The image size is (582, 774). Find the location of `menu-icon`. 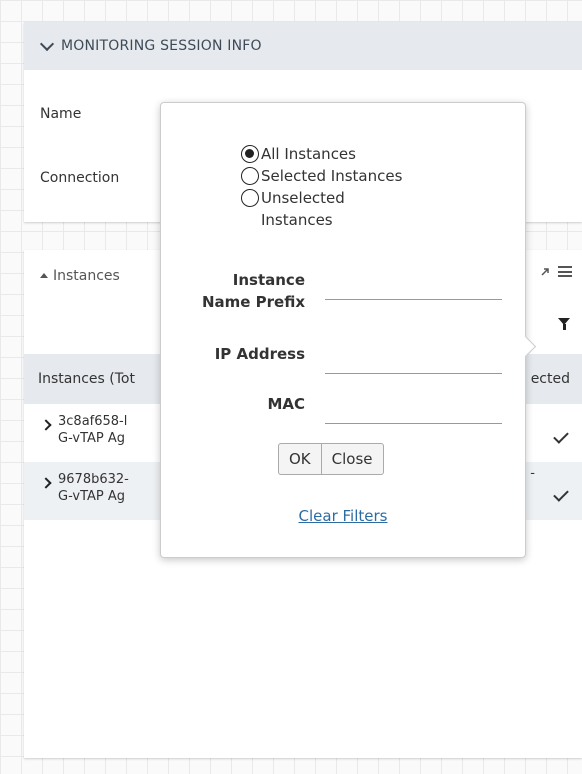

menu-icon is located at coordinates (565, 271).